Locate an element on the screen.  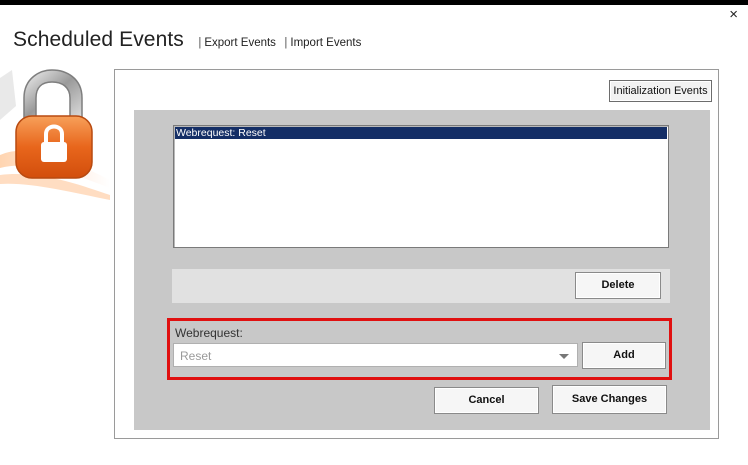
initialization-events-button: Initialization Events is located at coordinates (660, 91).